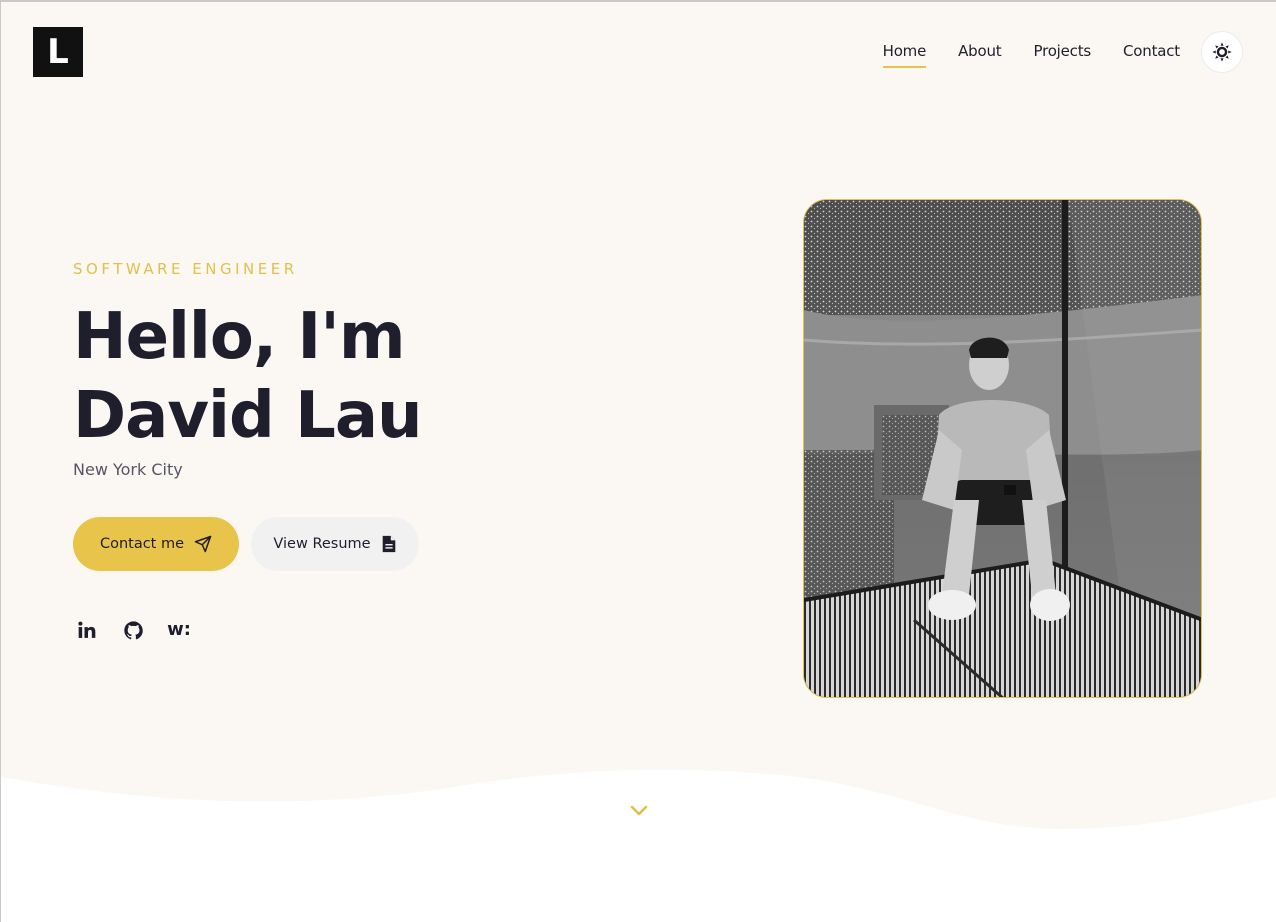 Image resolution: width=1276 pixels, height=922 pixels. What do you see at coordinates (1031, 55) in the screenshot?
I see `main-nav: Home About Projects Contact` at bounding box center [1031, 55].